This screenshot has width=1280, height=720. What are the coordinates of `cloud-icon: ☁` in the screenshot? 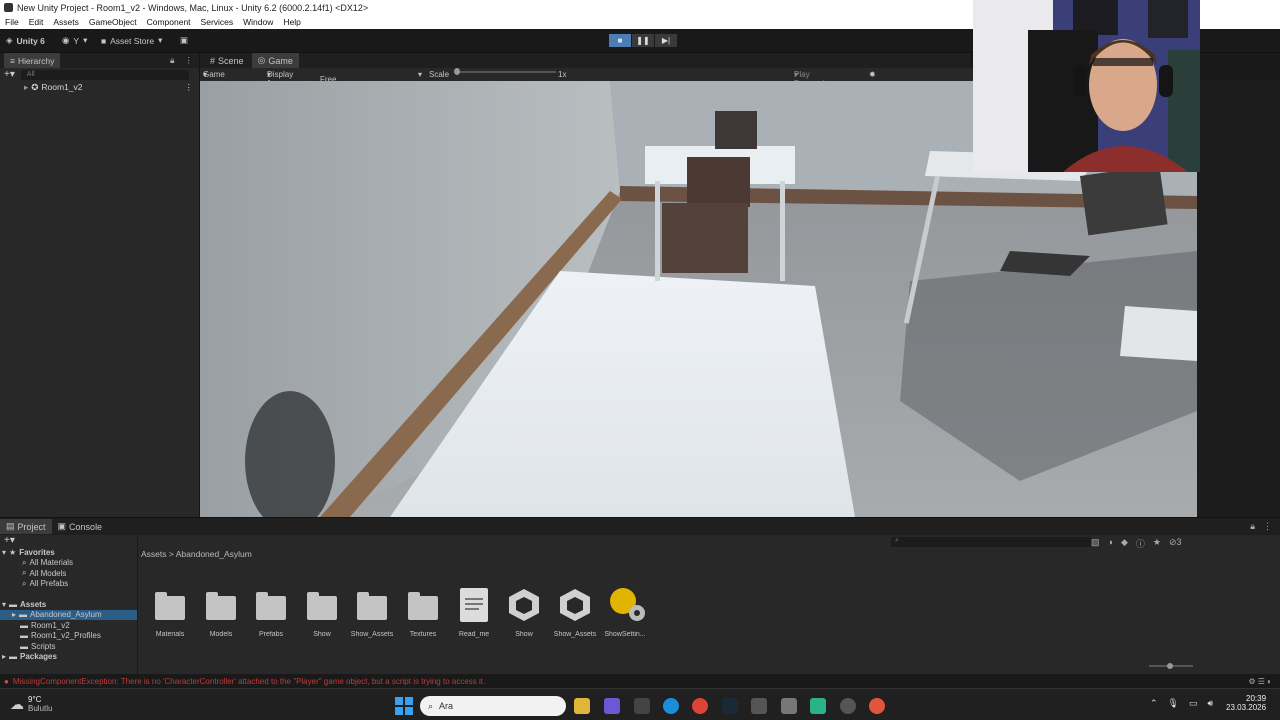 It's located at (17, 703).